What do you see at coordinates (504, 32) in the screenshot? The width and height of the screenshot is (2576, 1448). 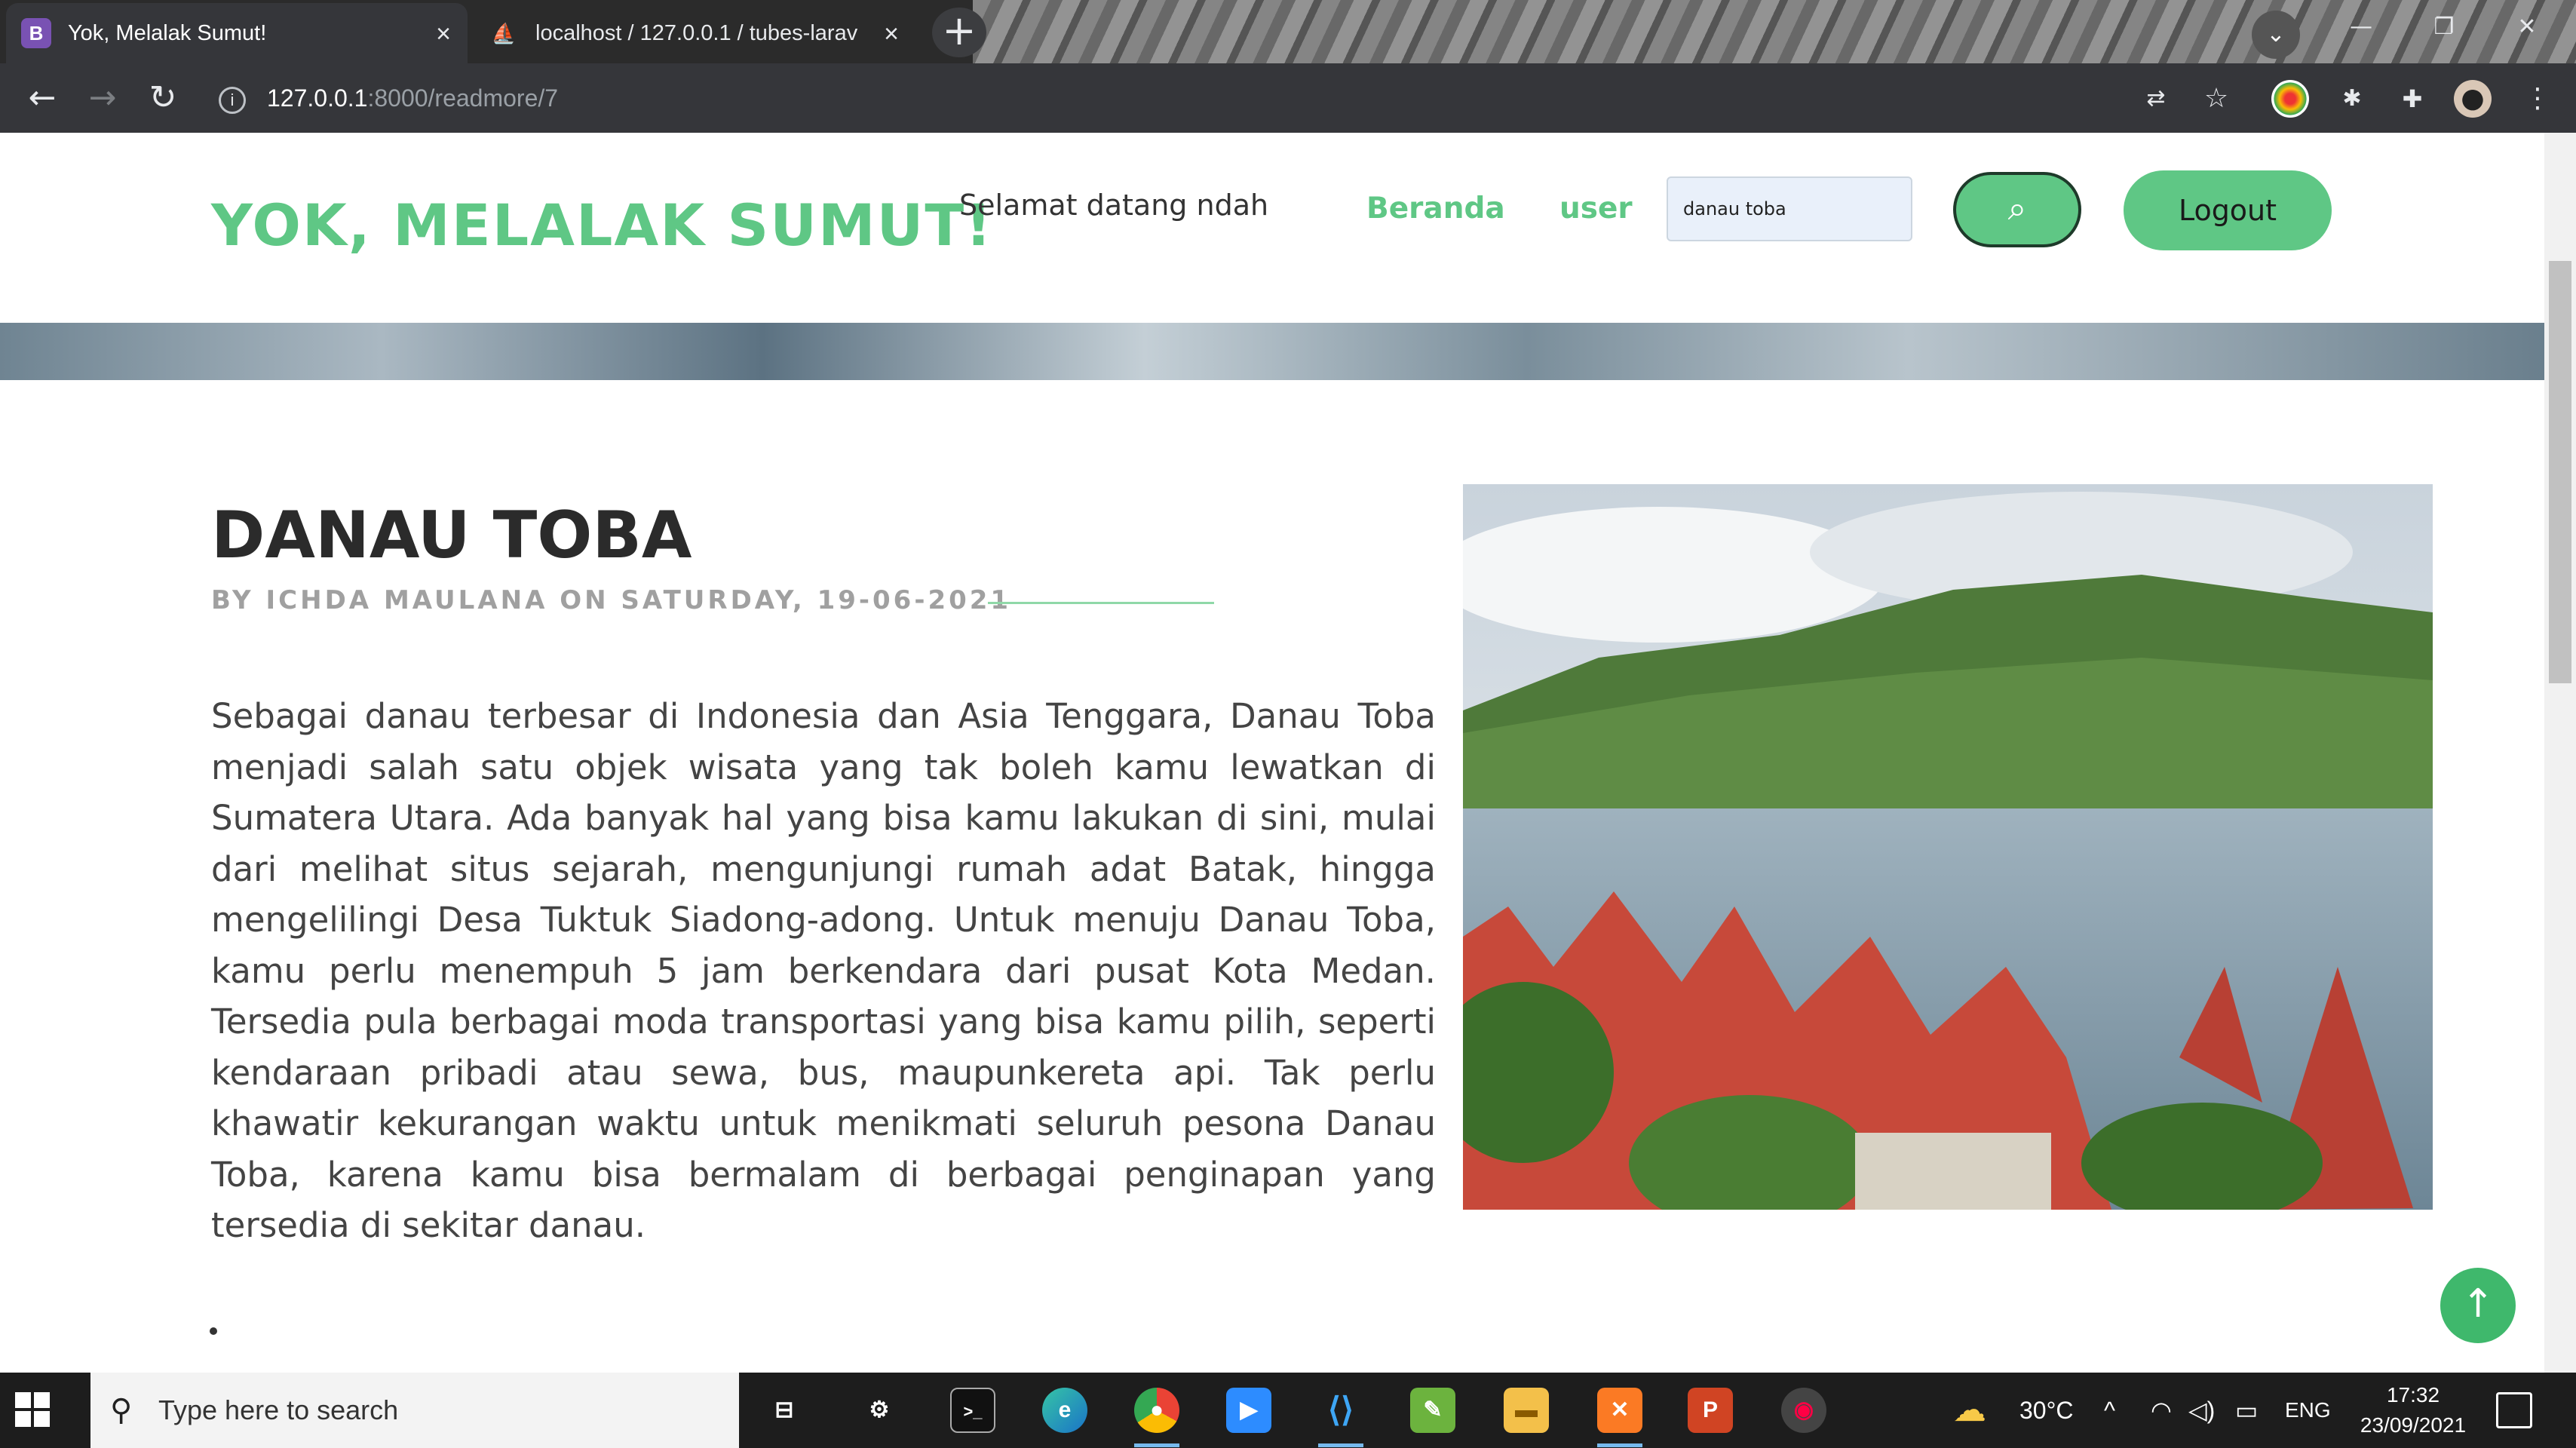 I see `phpmyadmin-icon: ⛵` at bounding box center [504, 32].